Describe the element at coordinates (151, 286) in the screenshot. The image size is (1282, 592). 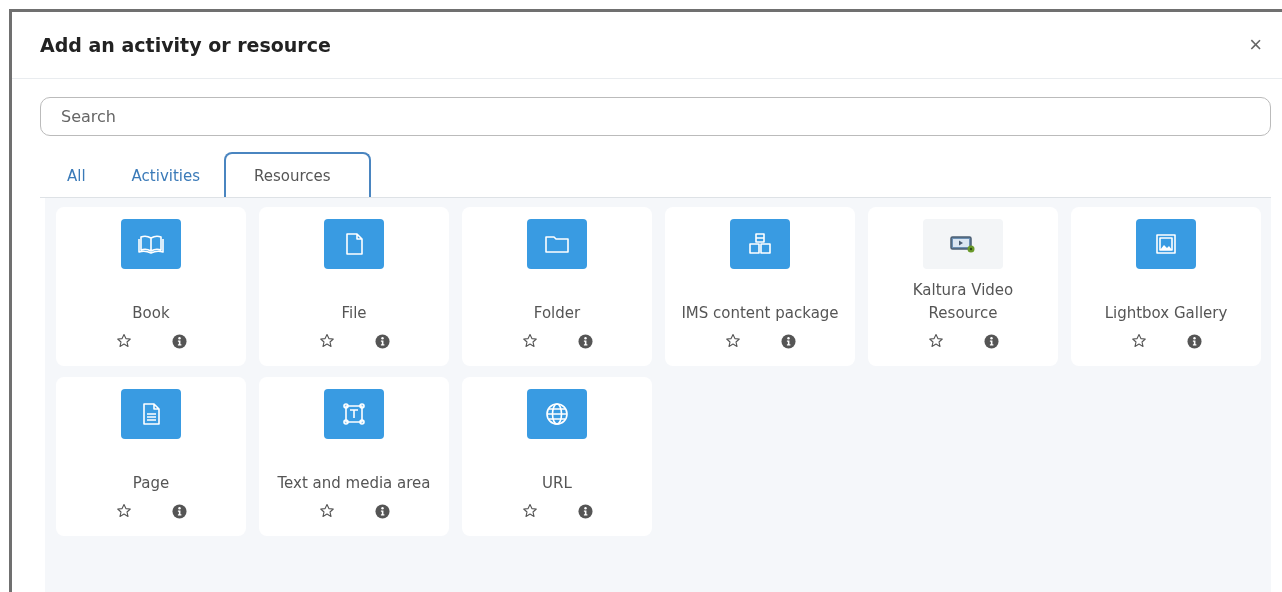
I see `activity-card: Book` at that location.